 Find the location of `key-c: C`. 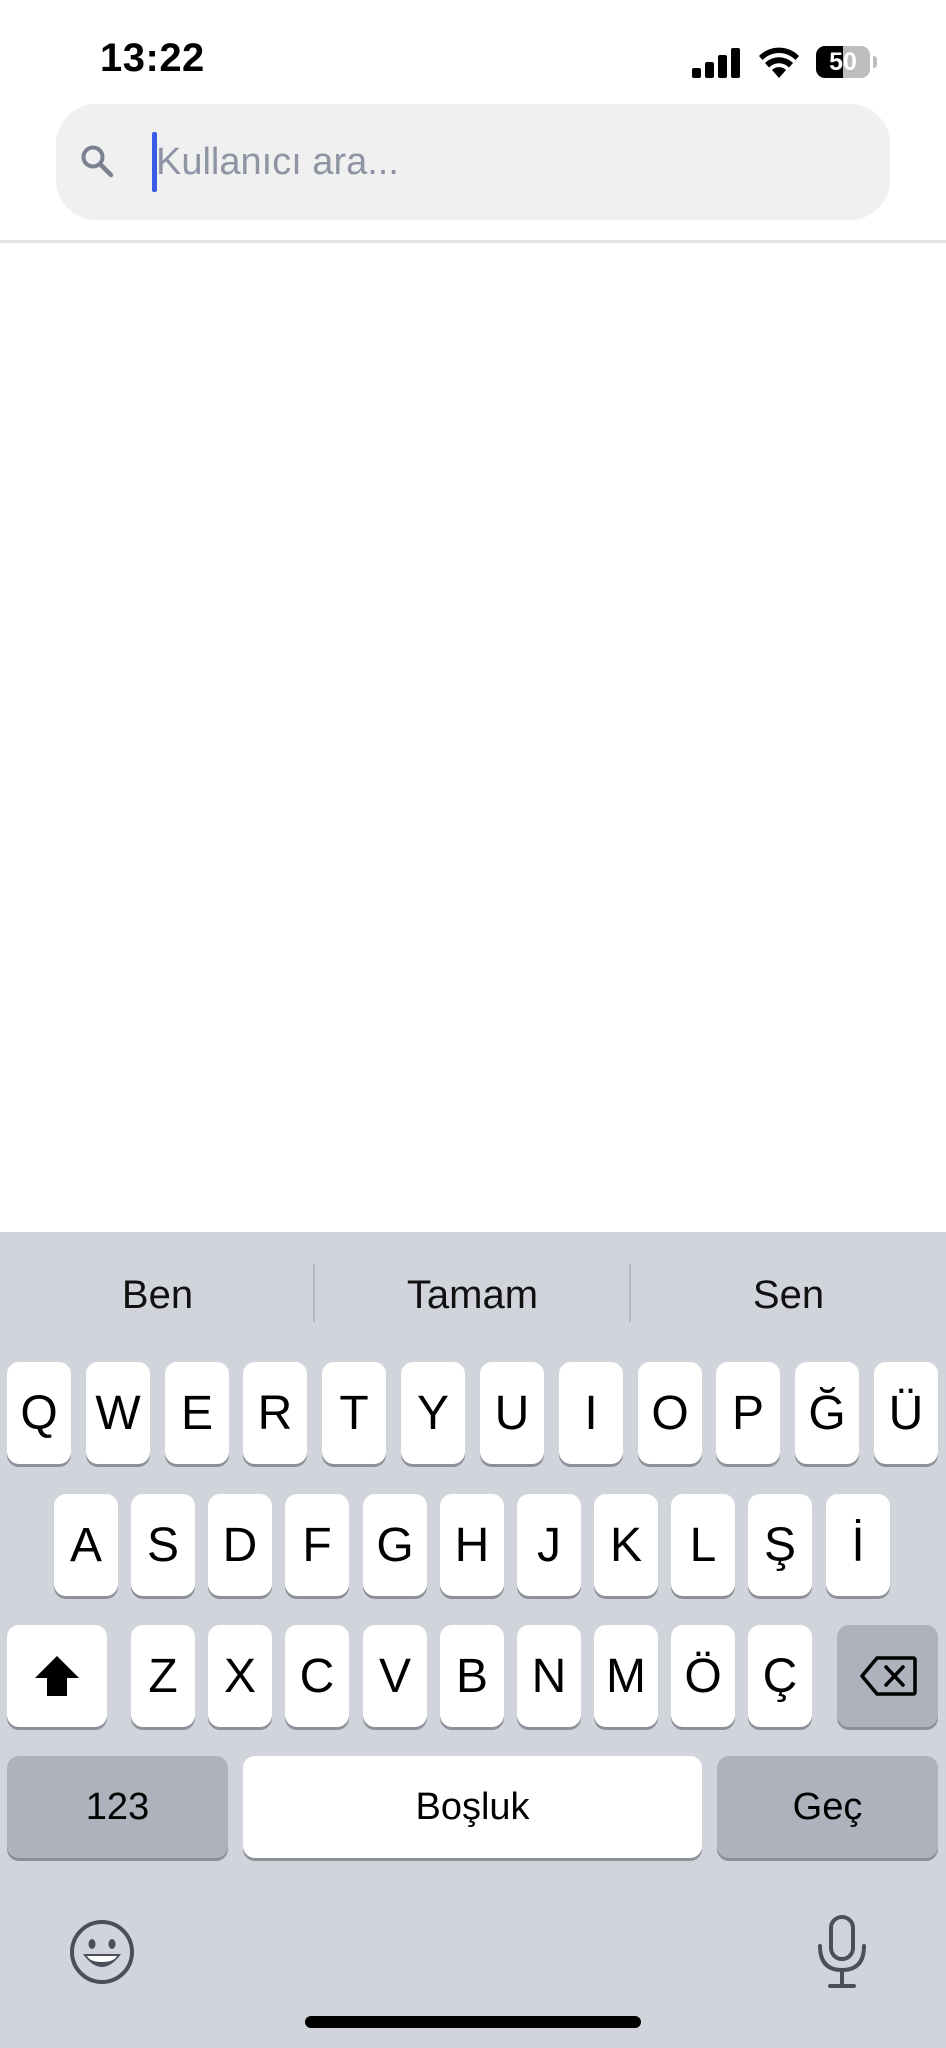

key-c: C is located at coordinates (317, 1676).